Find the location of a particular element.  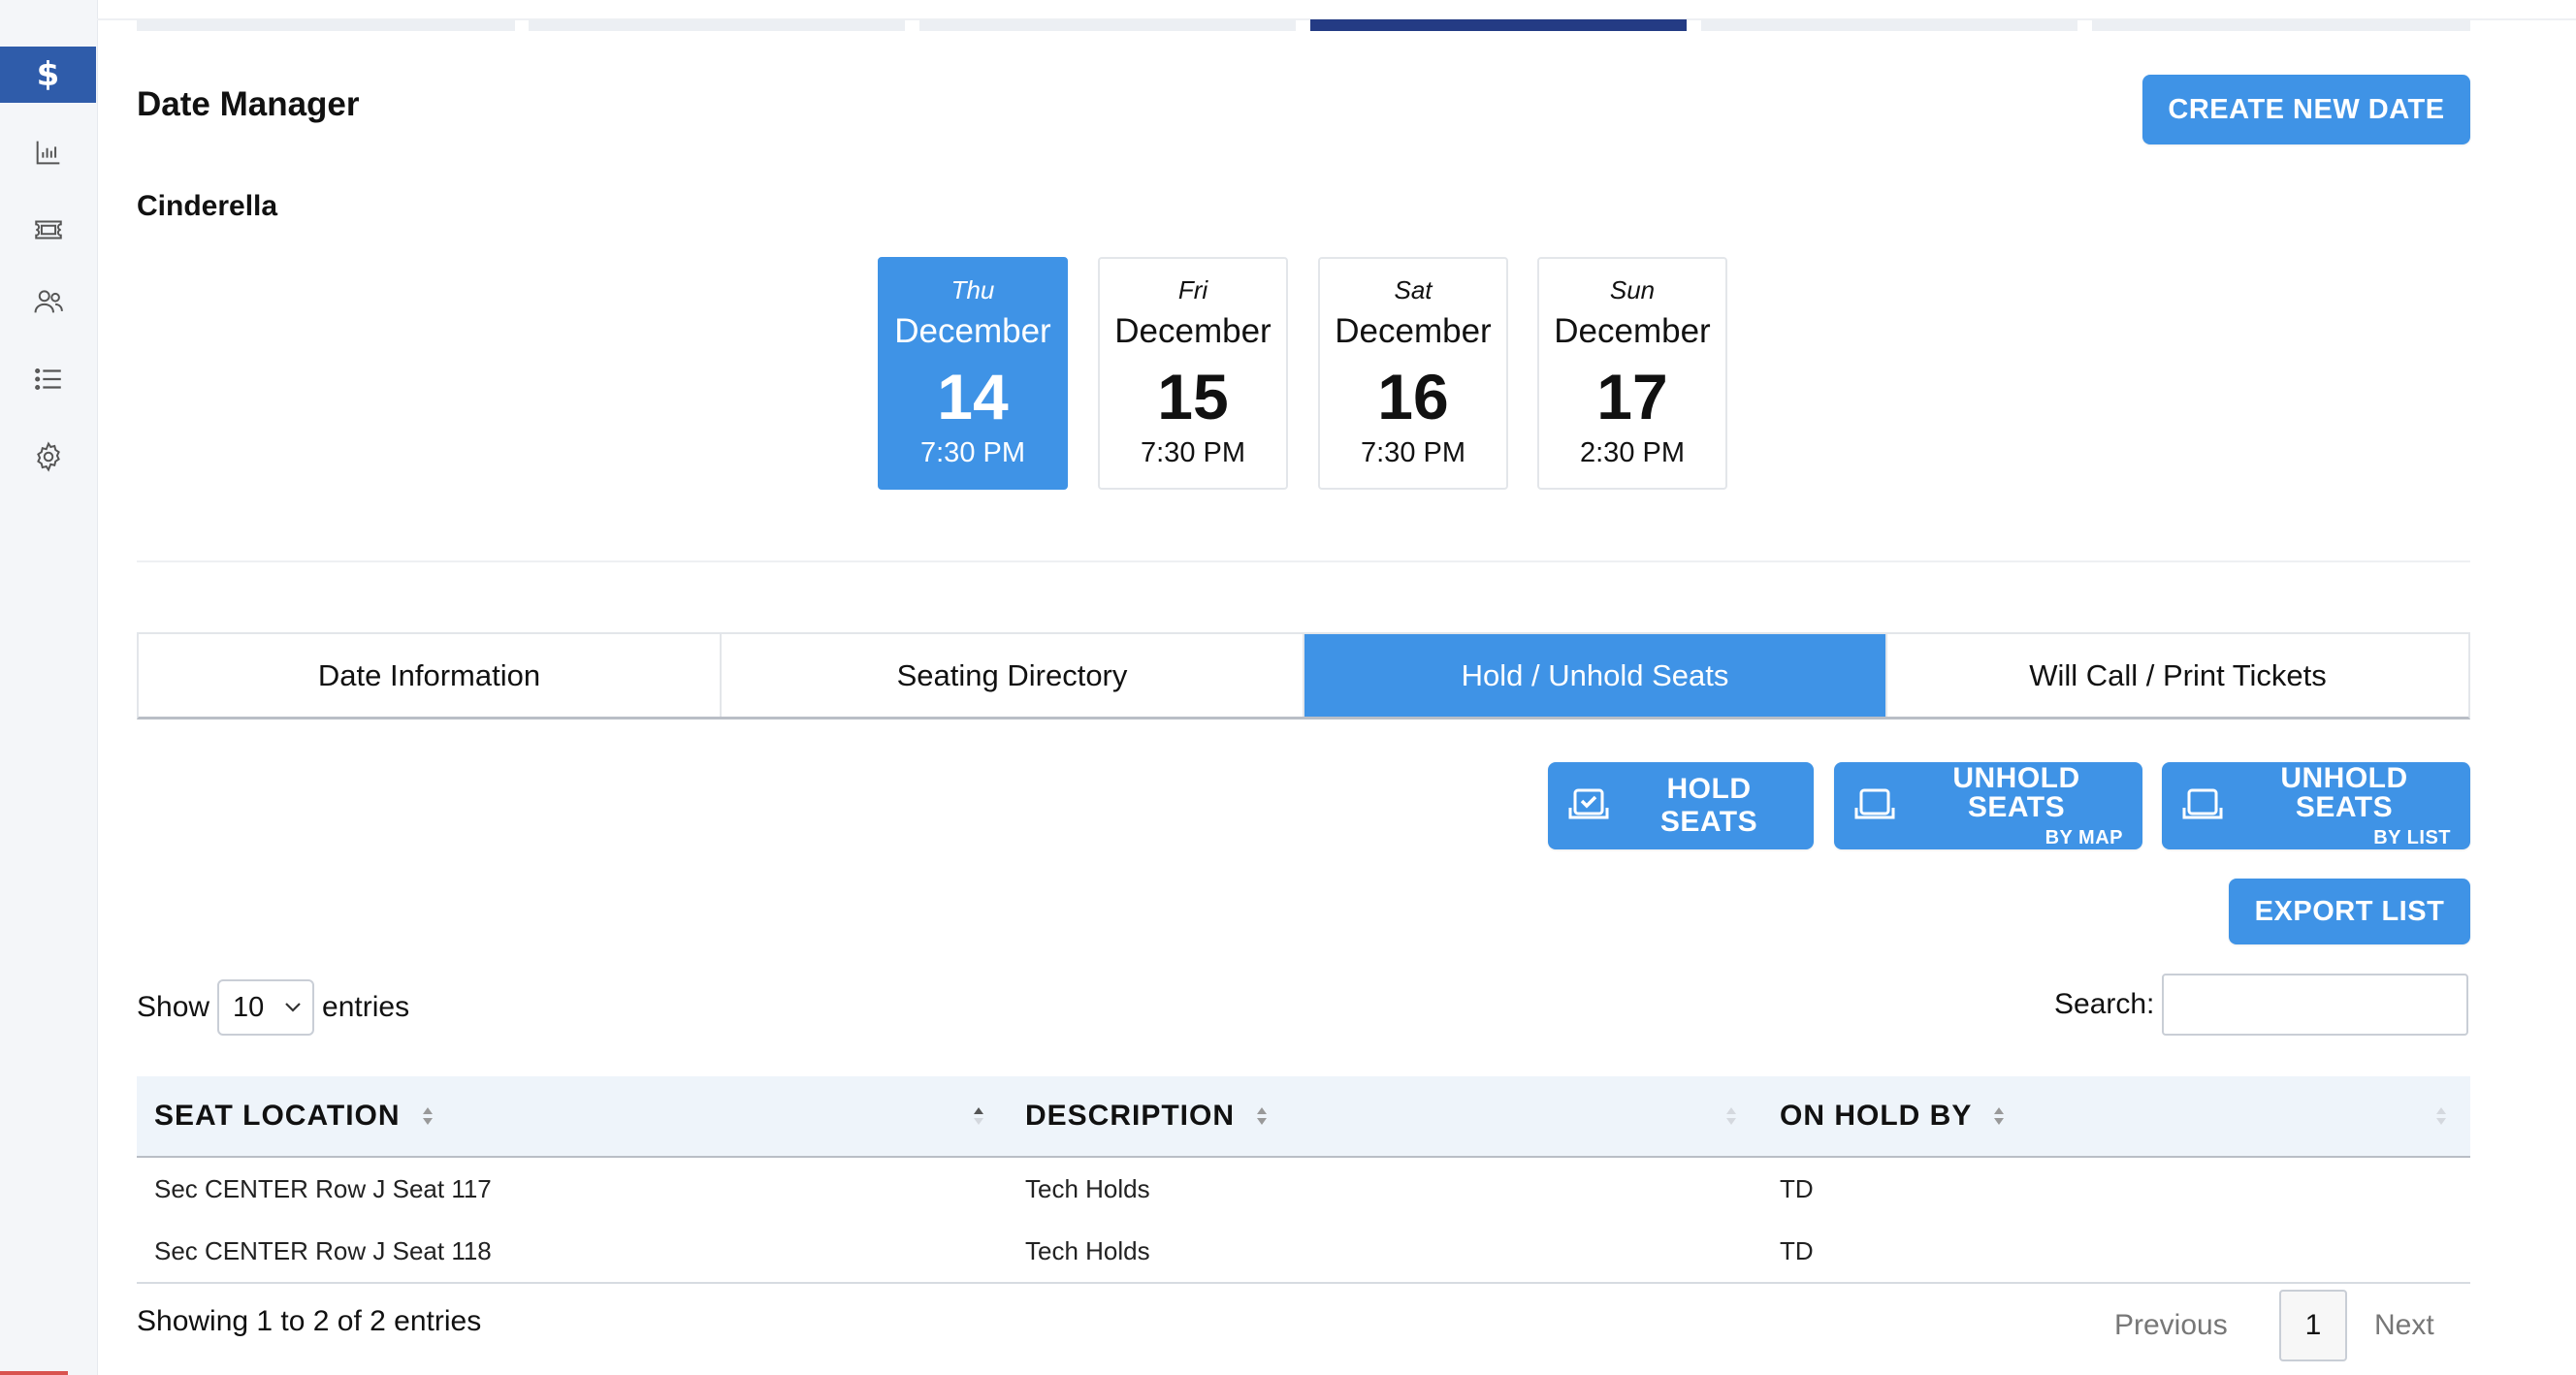

show-entries-control: Show 10 entries is located at coordinates (273, 1007).